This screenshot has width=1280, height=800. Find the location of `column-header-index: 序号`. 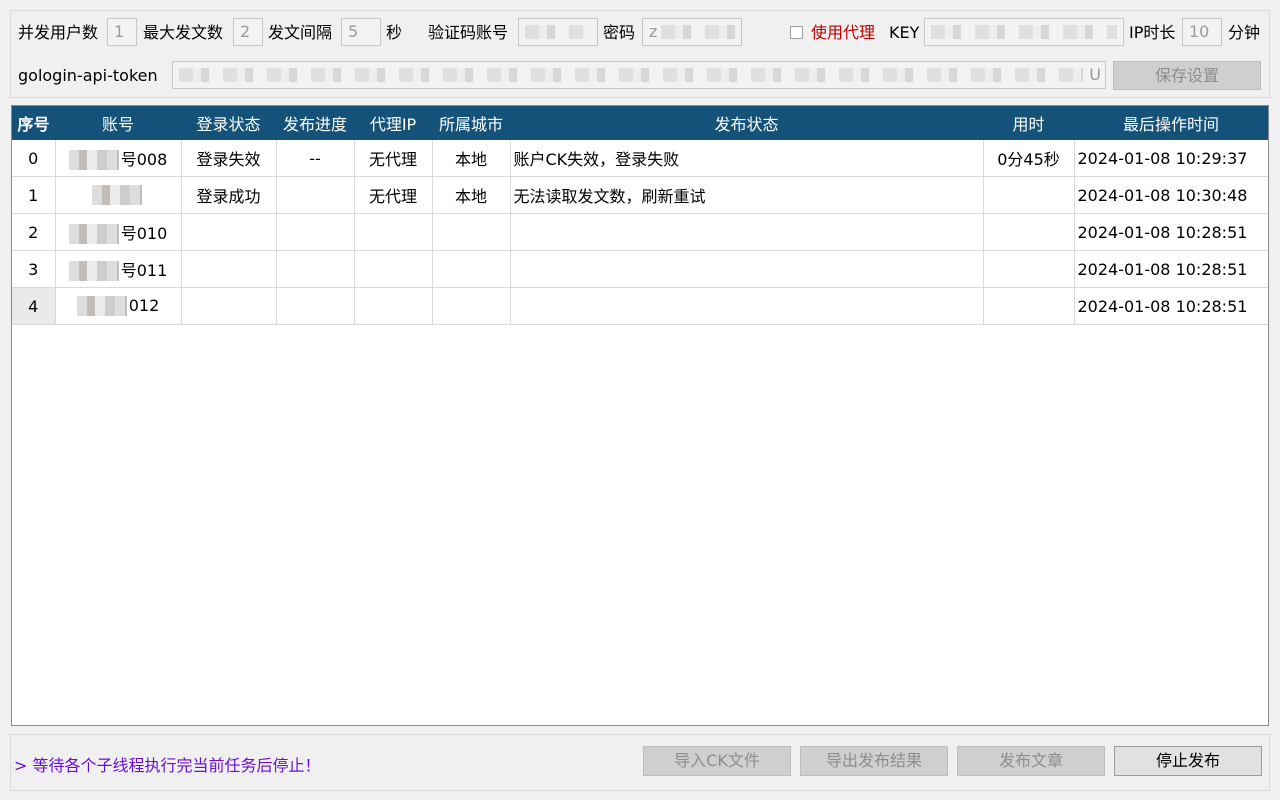

column-header-index: 序号 is located at coordinates (33, 123).